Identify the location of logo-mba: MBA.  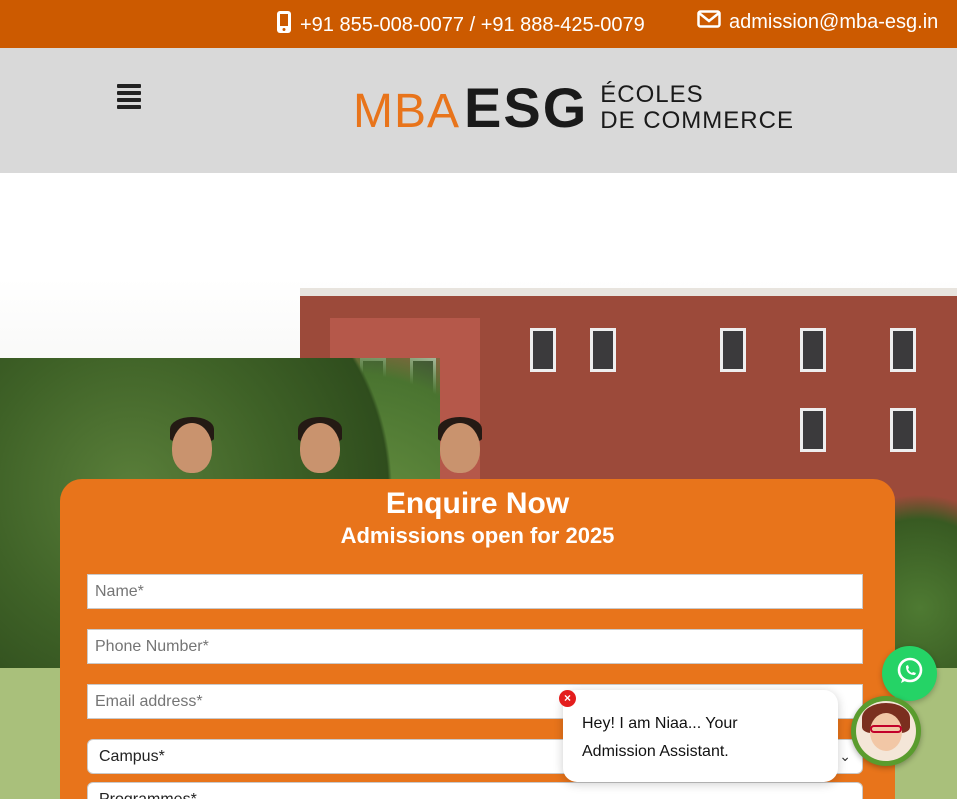
(407, 111).